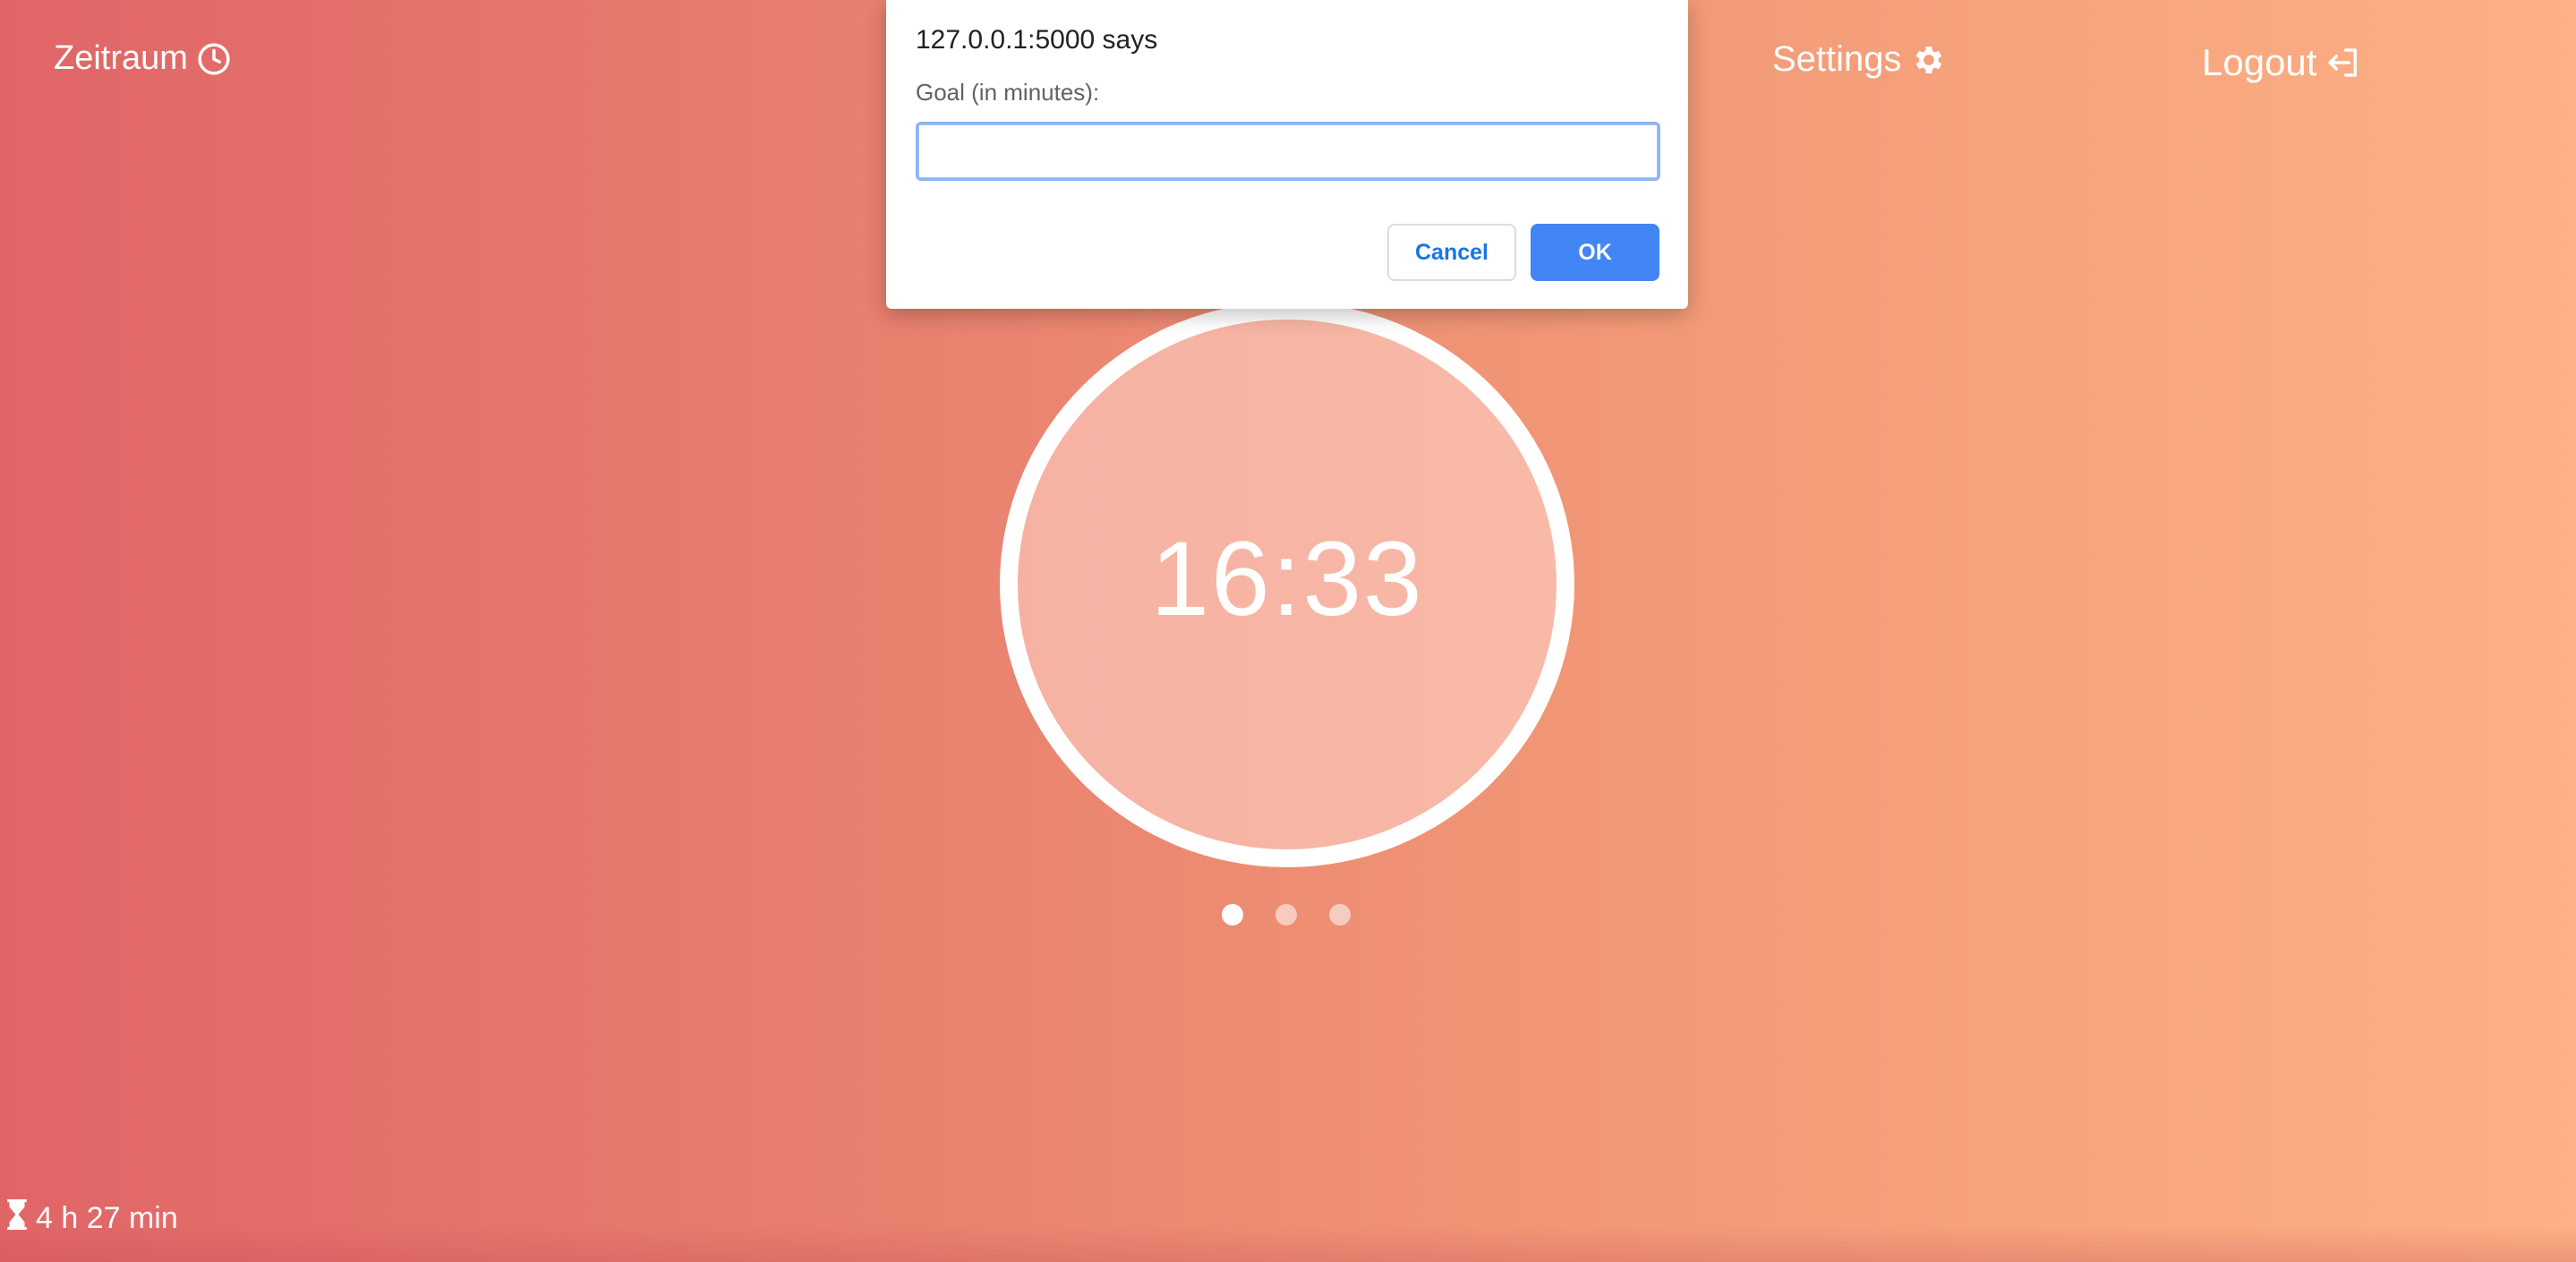  I want to click on sign-out-icon, so click(2344, 62).